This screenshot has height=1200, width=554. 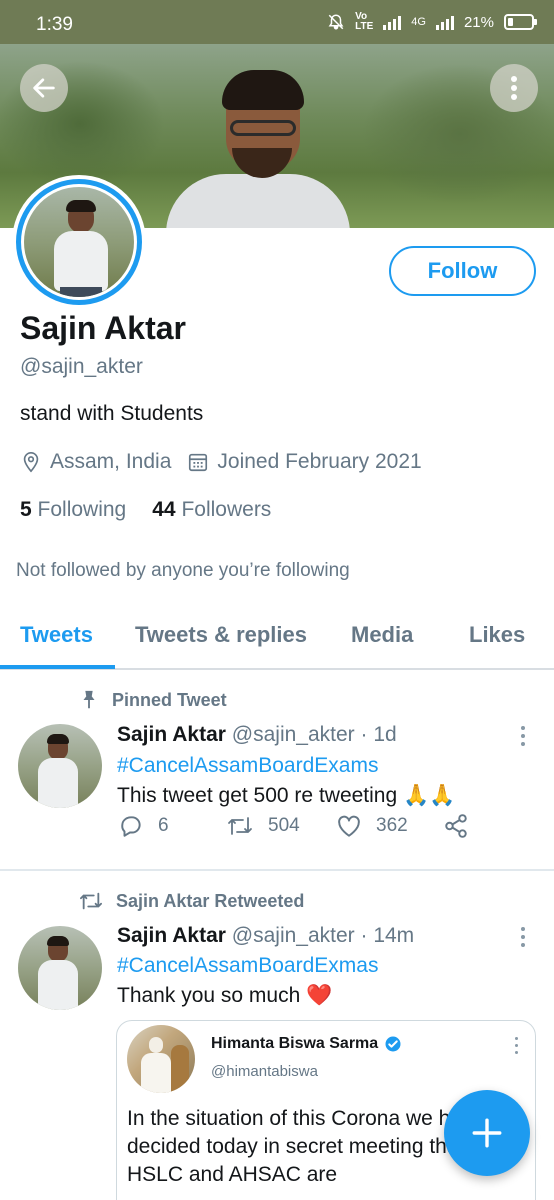 What do you see at coordinates (497, 635) in the screenshot?
I see `tab-likes: Likes` at bounding box center [497, 635].